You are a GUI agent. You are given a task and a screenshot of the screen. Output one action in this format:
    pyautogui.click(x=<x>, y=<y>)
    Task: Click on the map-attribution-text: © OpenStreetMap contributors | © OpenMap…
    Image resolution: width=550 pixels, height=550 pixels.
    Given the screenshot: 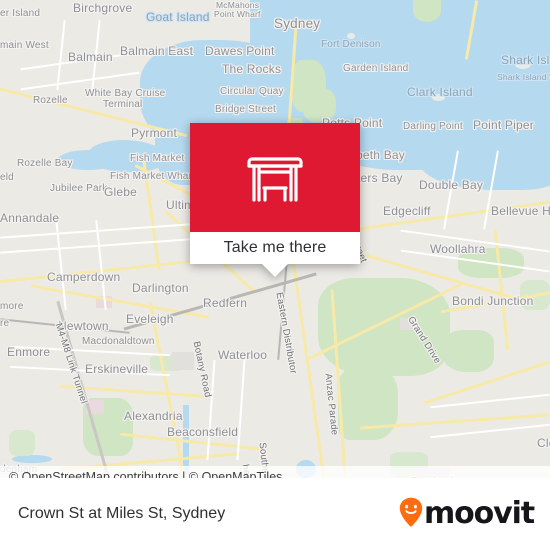 What is the action you would take?
    pyautogui.click(x=141, y=474)
    